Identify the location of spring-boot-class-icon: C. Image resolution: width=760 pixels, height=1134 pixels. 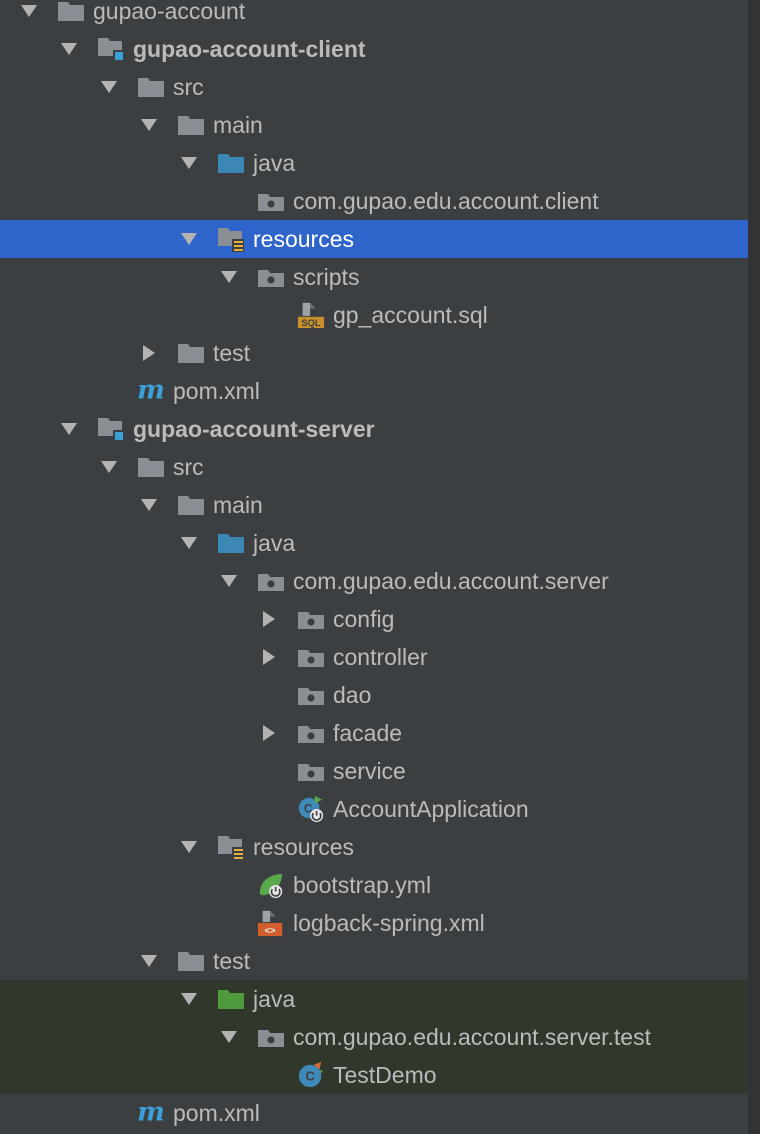
(311, 809).